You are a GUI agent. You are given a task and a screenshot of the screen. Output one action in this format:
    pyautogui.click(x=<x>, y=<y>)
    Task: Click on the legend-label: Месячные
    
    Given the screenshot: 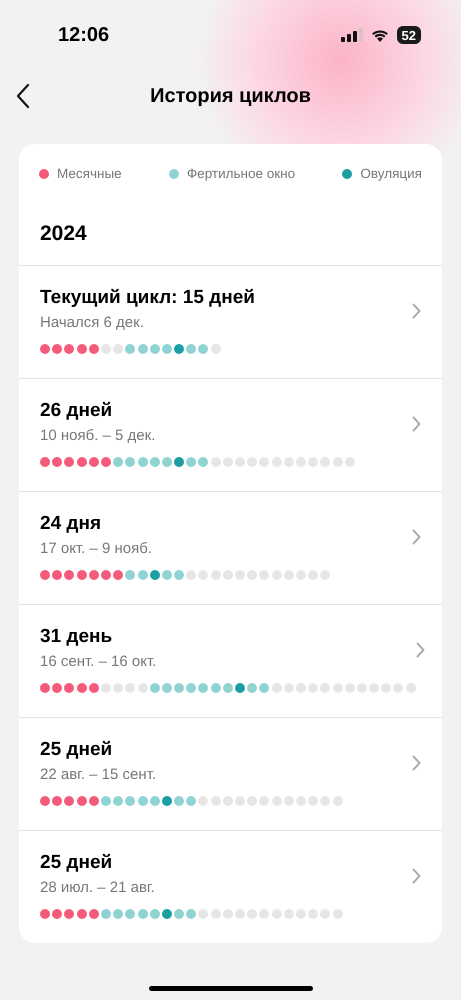 What is the action you would take?
    pyautogui.click(x=89, y=174)
    